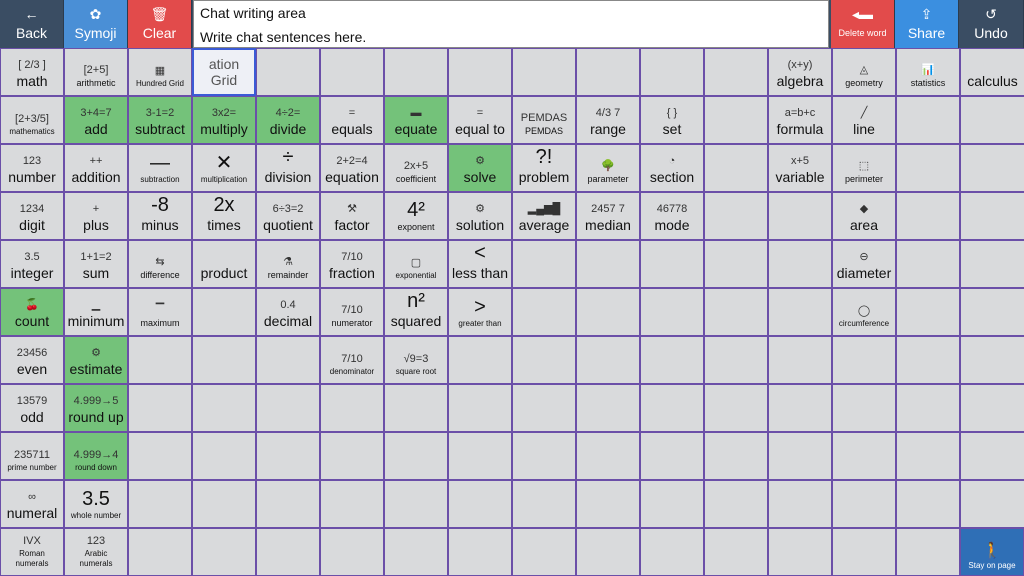 This screenshot has width=1024, height=576. Describe the element at coordinates (160, 72) in the screenshot. I see `word-cell-hundred-grid: ▦ Hundred Grid` at that location.